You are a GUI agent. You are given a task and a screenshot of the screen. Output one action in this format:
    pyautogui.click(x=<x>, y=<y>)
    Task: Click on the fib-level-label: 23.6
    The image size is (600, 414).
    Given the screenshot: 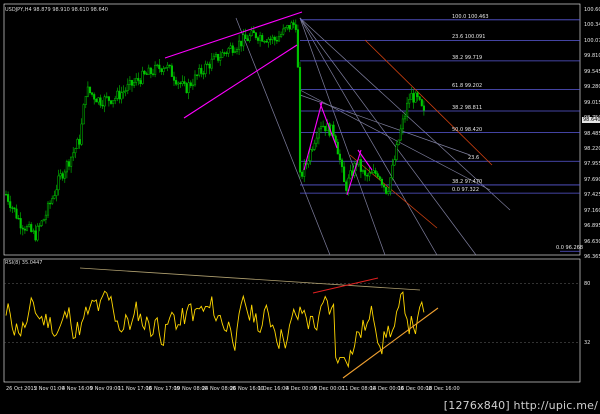 What is the action you would take?
    pyautogui.click(x=474, y=158)
    